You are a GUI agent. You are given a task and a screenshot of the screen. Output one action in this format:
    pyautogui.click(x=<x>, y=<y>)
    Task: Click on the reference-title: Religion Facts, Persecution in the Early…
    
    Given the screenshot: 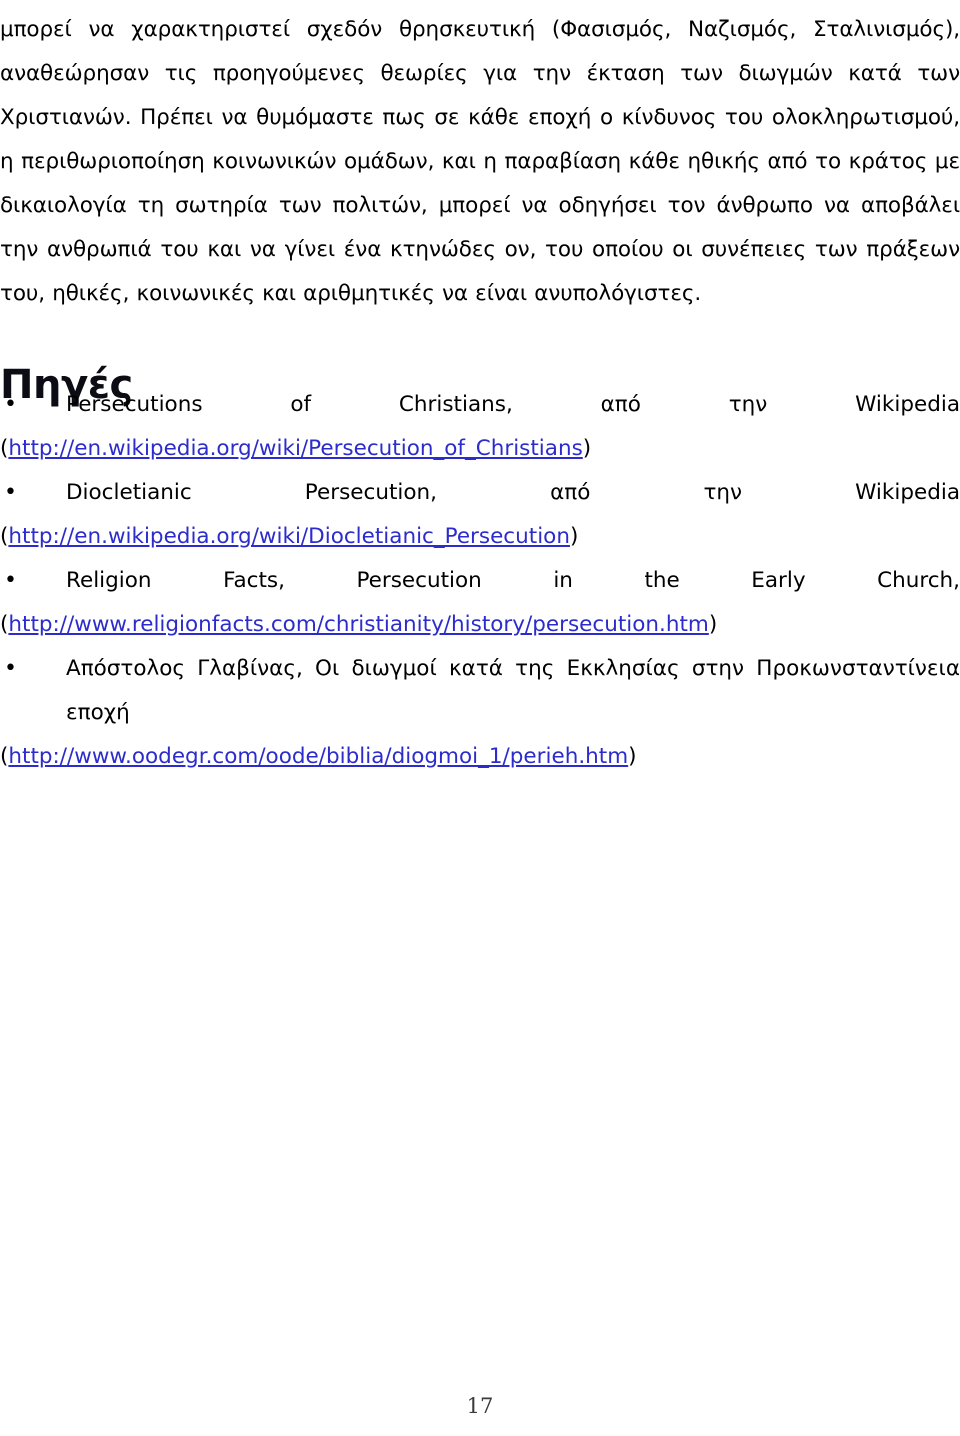 What is the action you would take?
    pyautogui.click(x=513, y=580)
    